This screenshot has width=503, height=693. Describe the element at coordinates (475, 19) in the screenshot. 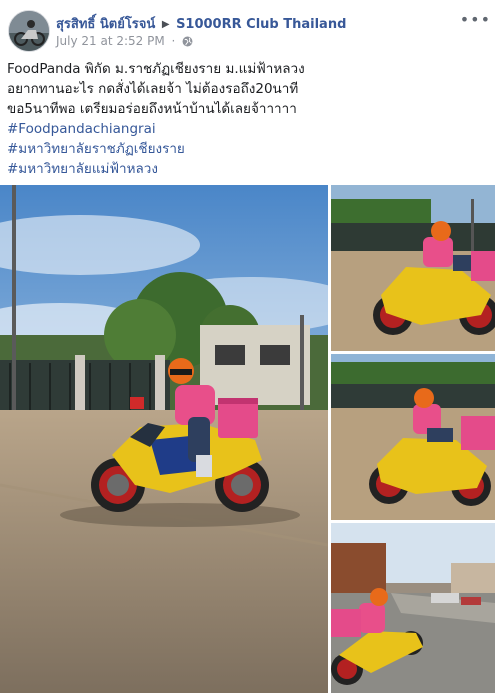

I see `more-options-icon: •••` at that location.